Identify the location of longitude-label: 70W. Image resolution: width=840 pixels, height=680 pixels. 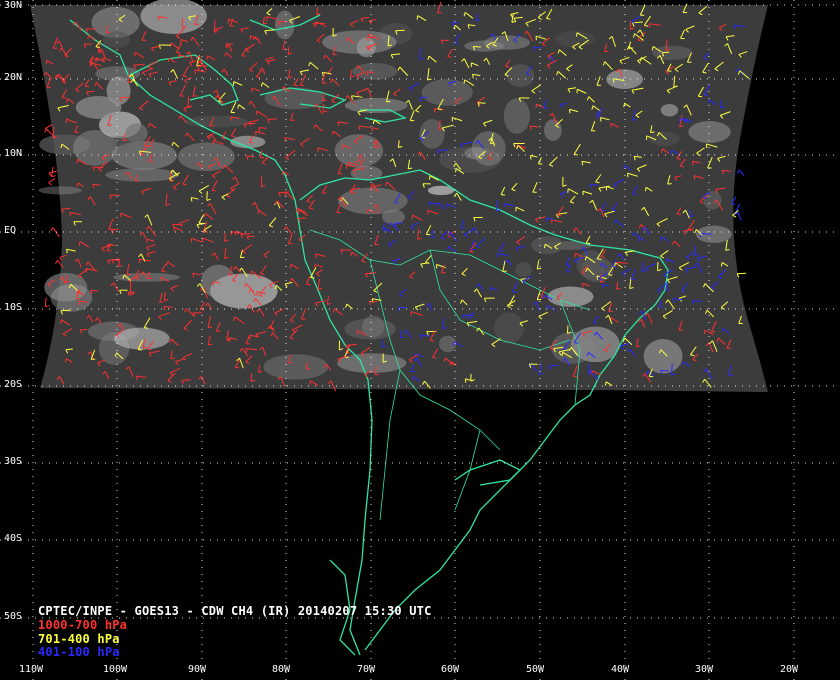
(366, 669).